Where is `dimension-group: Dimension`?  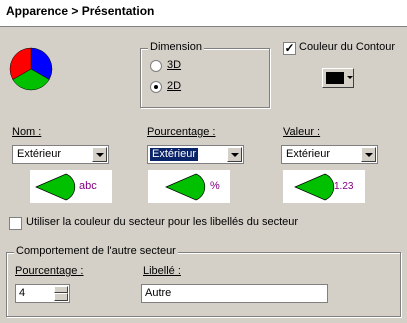
dimension-group: Dimension is located at coordinates (205, 74).